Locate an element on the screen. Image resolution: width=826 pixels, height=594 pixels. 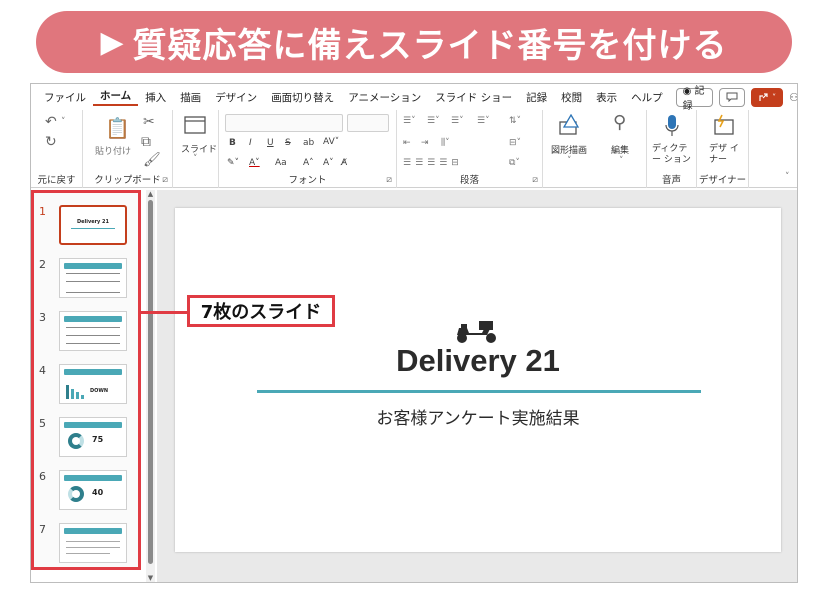
slide-thumbnail-5: 75 is located at coordinates (93, 437).